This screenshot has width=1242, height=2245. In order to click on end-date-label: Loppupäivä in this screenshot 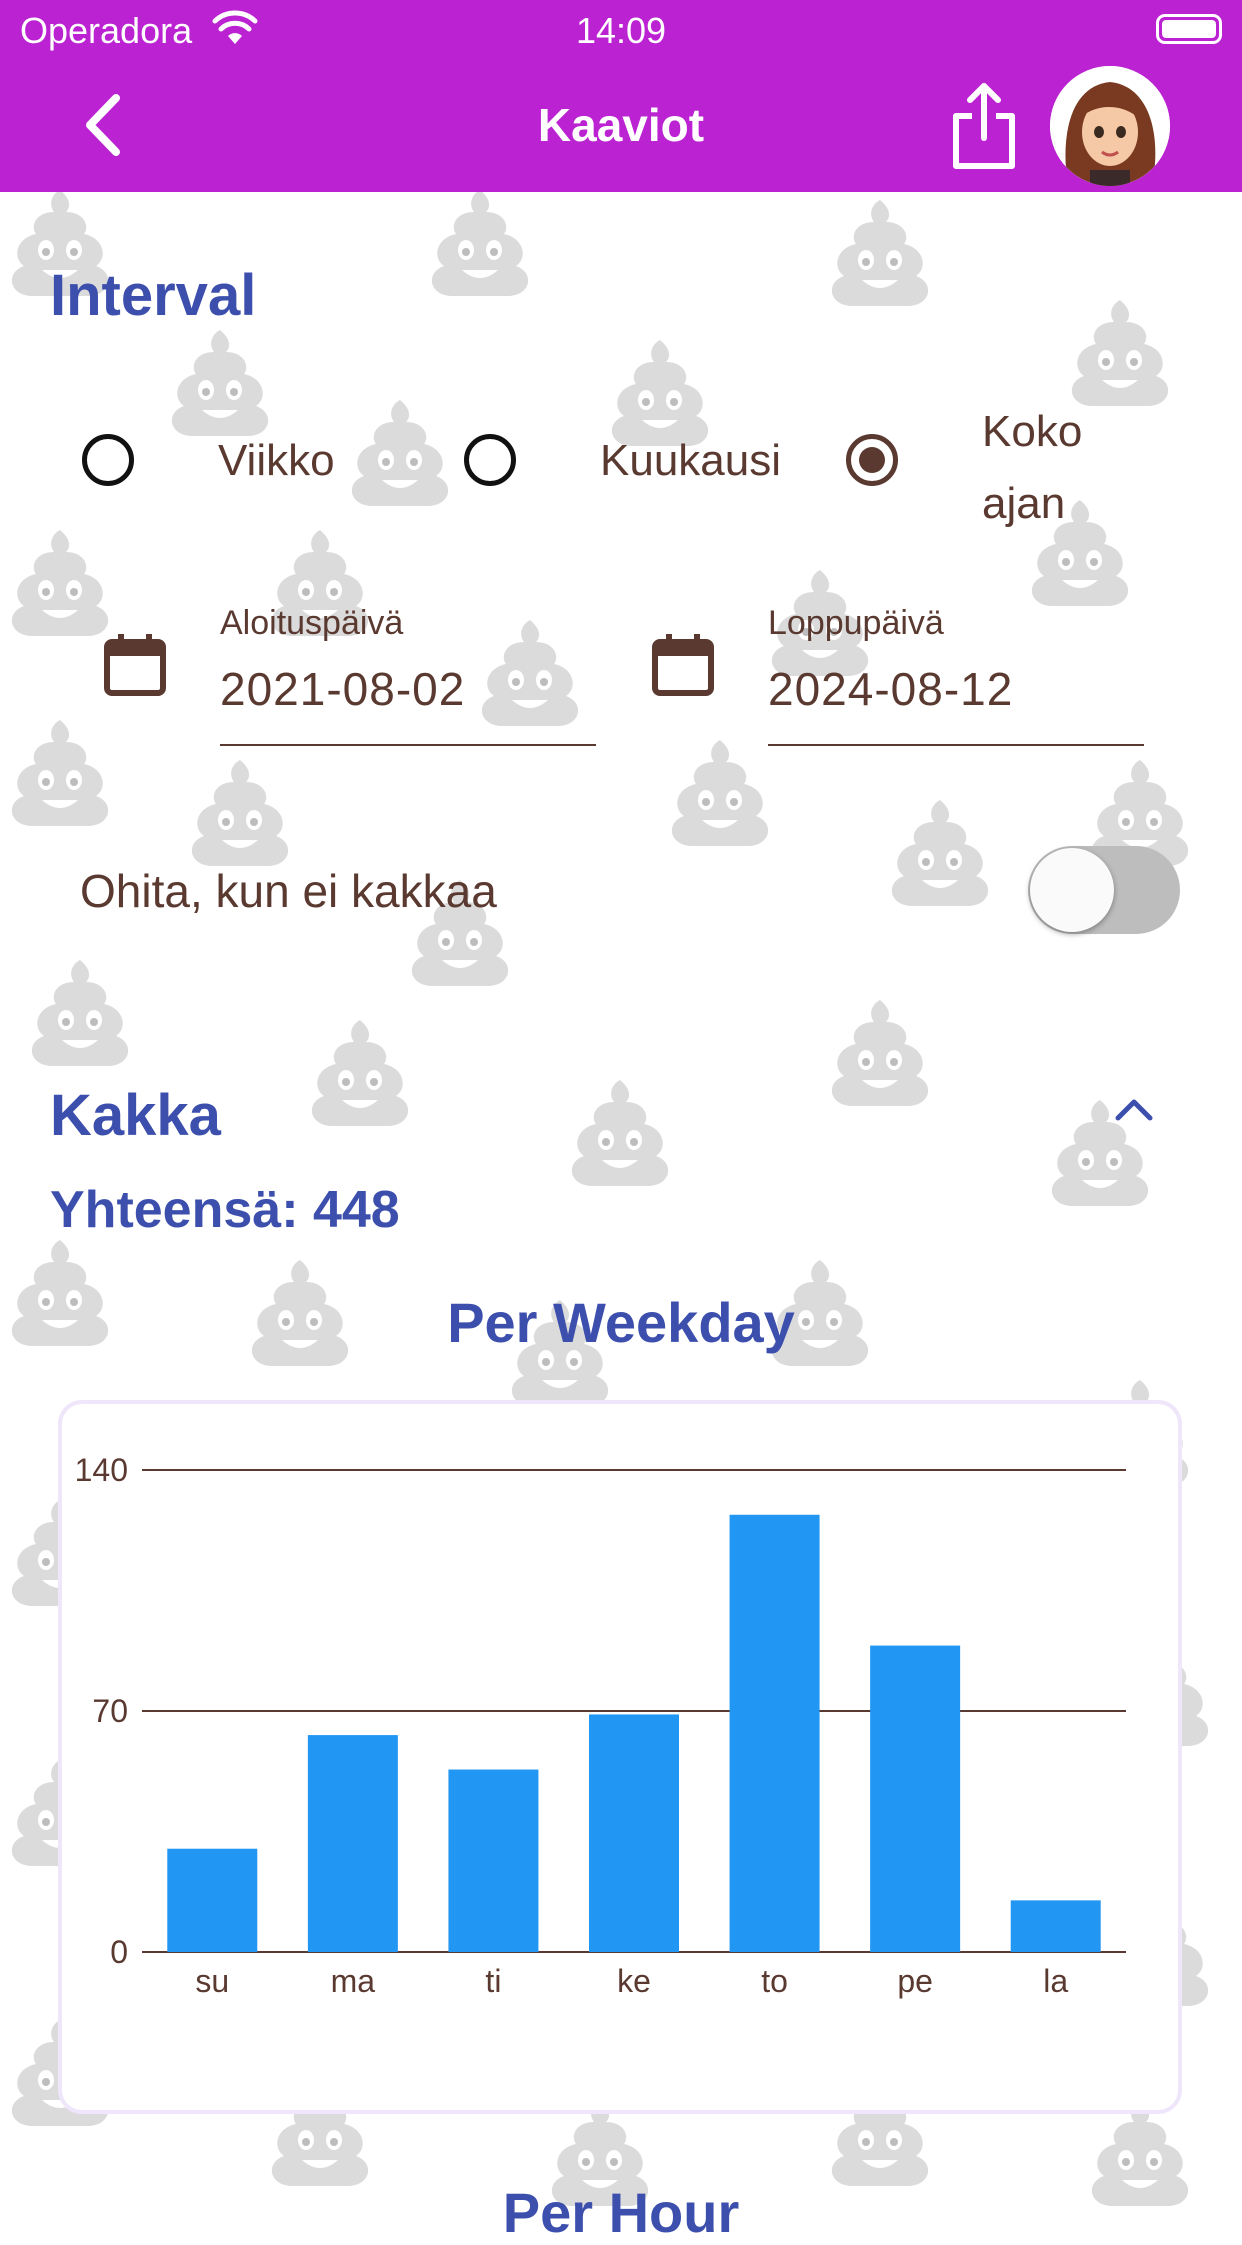, I will do `click(856, 623)`.